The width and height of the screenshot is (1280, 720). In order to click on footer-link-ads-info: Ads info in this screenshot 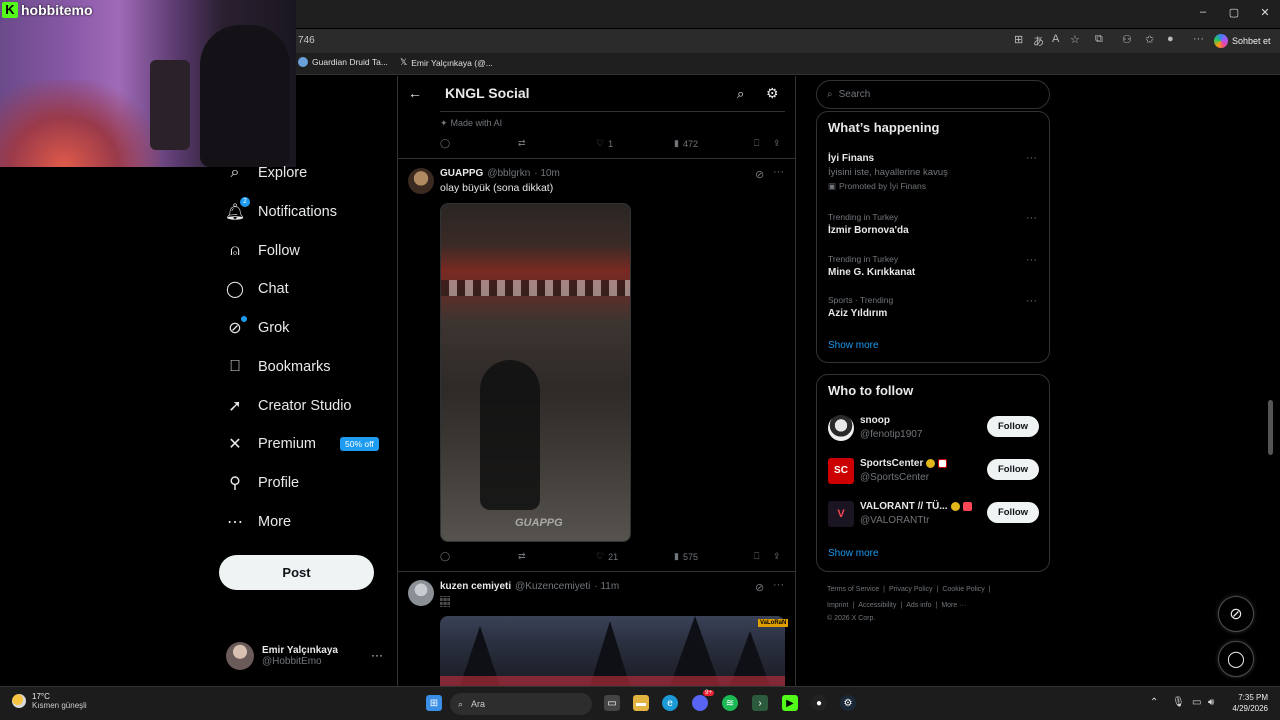, I will do `click(918, 605)`.